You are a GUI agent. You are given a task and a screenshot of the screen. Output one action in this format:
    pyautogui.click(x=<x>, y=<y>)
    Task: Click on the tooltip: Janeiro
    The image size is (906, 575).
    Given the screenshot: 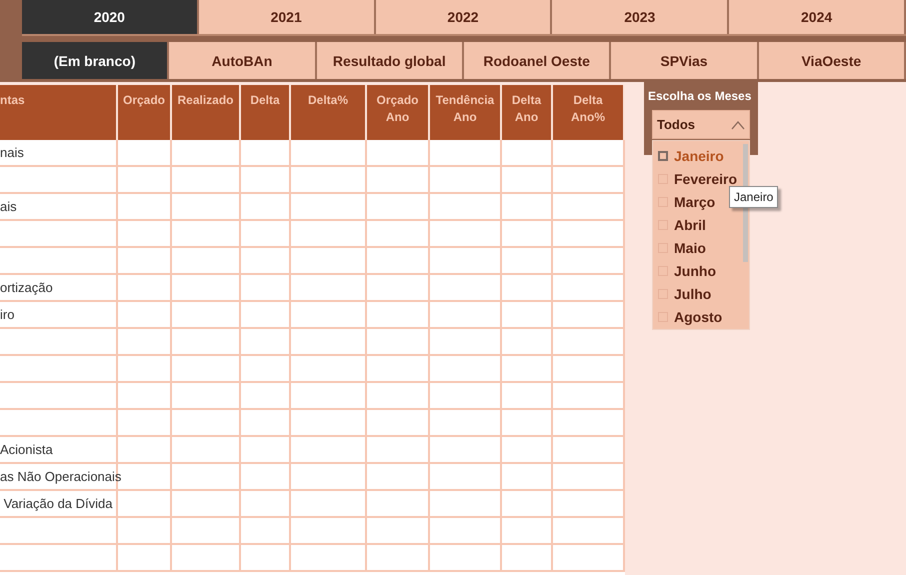 What is the action you would take?
    pyautogui.click(x=753, y=197)
    